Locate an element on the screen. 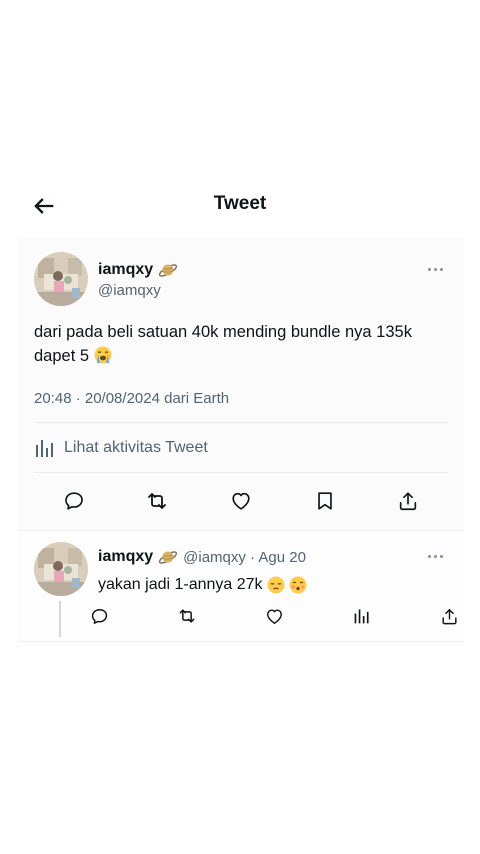 The width and height of the screenshot is (480, 854). reply-header: iamqxy @iamqxy · Agu 20 is located at coordinates (202, 557).